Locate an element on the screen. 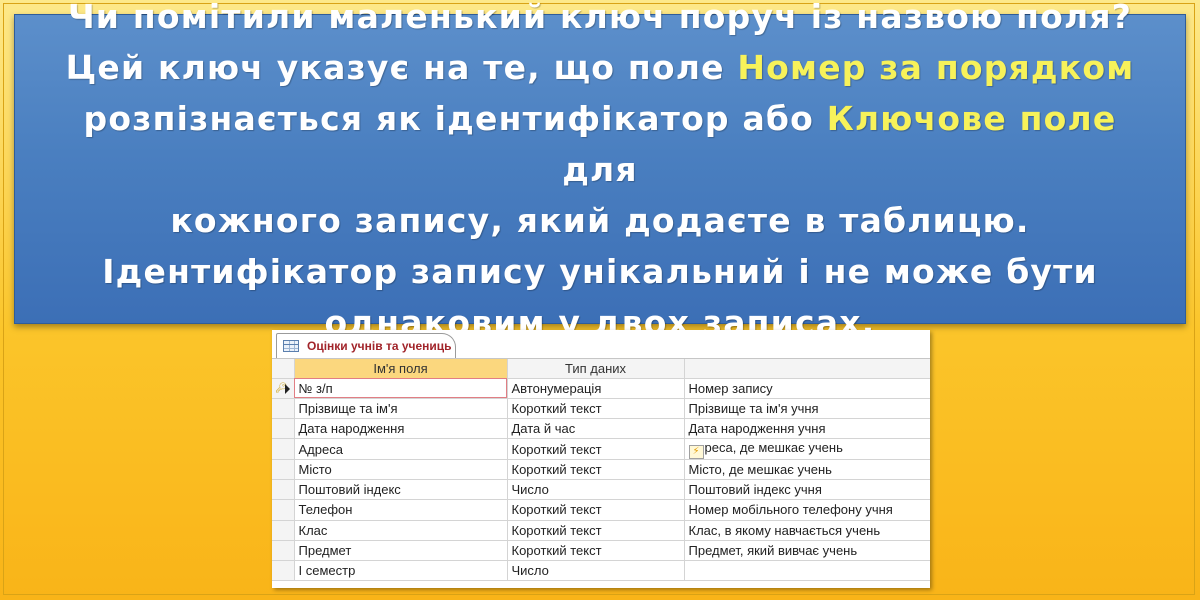 Image resolution: width=1200 pixels, height=600 pixels. description-cell: Номер мобільного телефону учня is located at coordinates (807, 510).